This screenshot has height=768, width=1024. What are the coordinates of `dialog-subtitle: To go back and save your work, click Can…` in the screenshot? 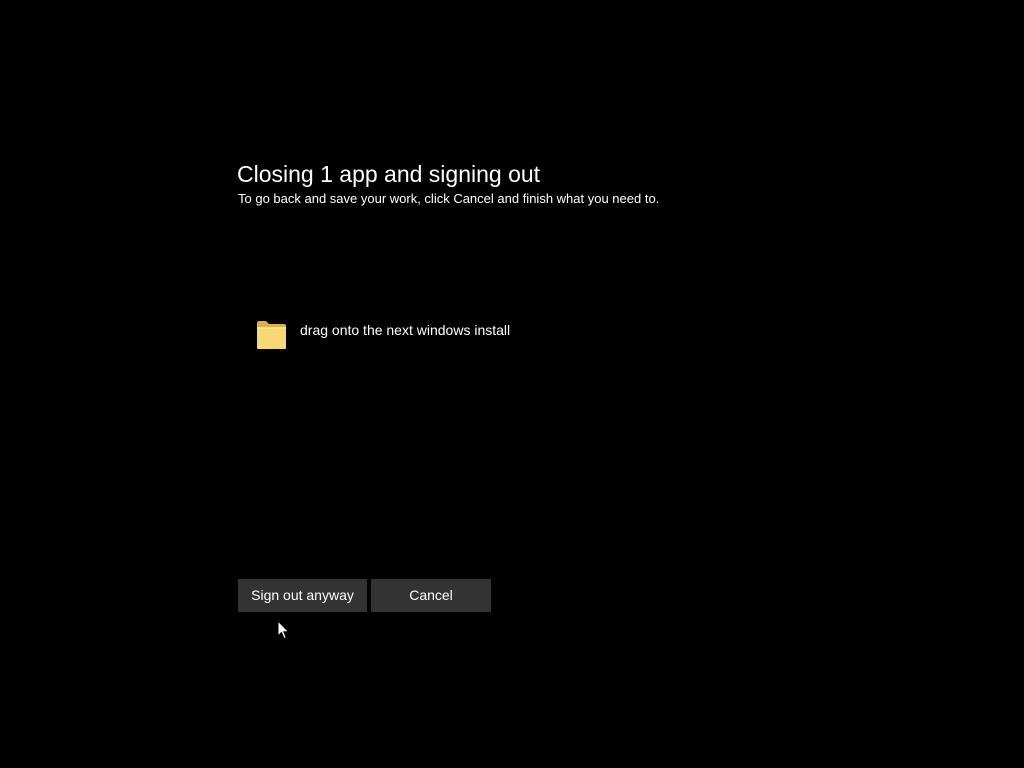 It's located at (449, 198).